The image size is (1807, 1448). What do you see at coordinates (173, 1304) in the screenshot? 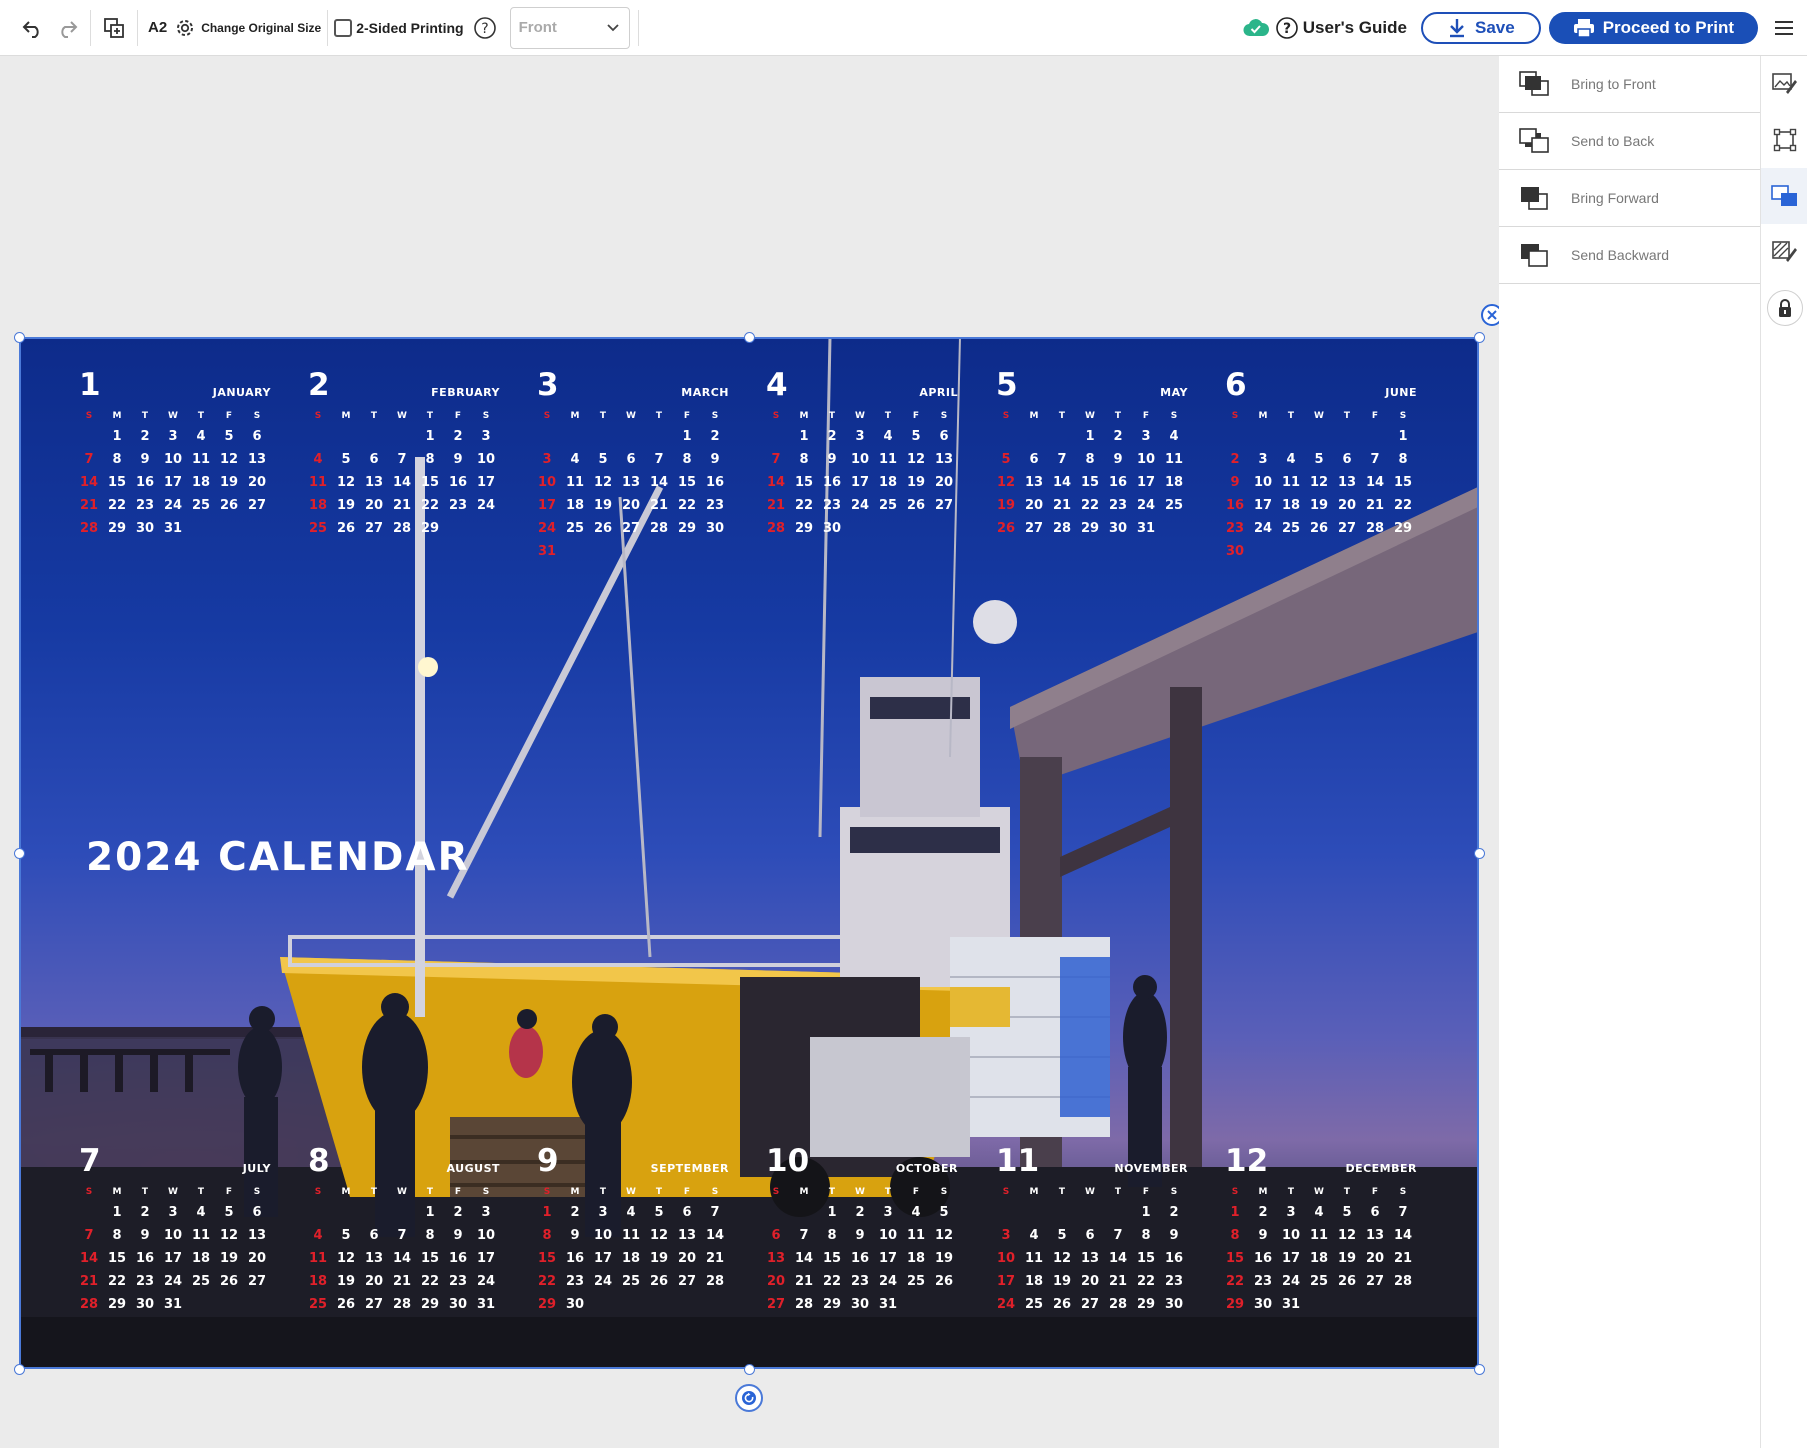
I see `day-cell: 31` at bounding box center [173, 1304].